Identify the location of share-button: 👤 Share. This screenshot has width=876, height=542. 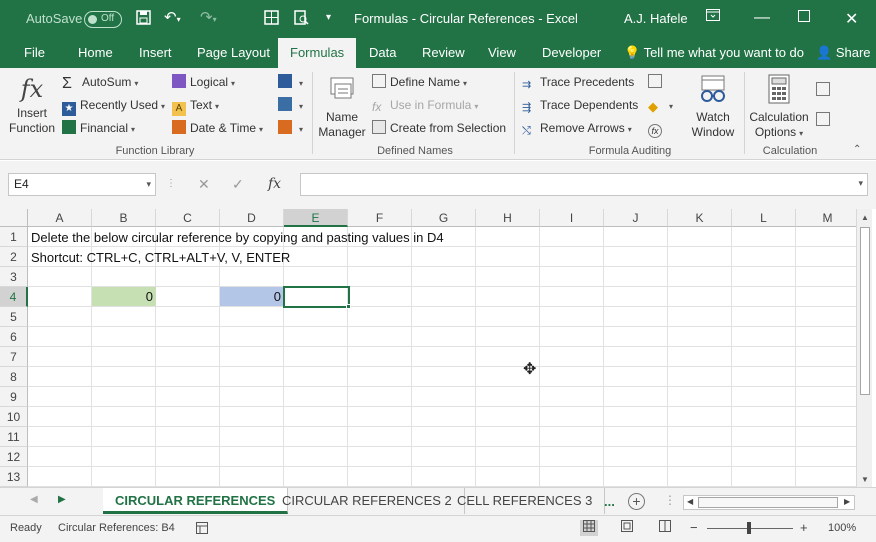
(843, 53).